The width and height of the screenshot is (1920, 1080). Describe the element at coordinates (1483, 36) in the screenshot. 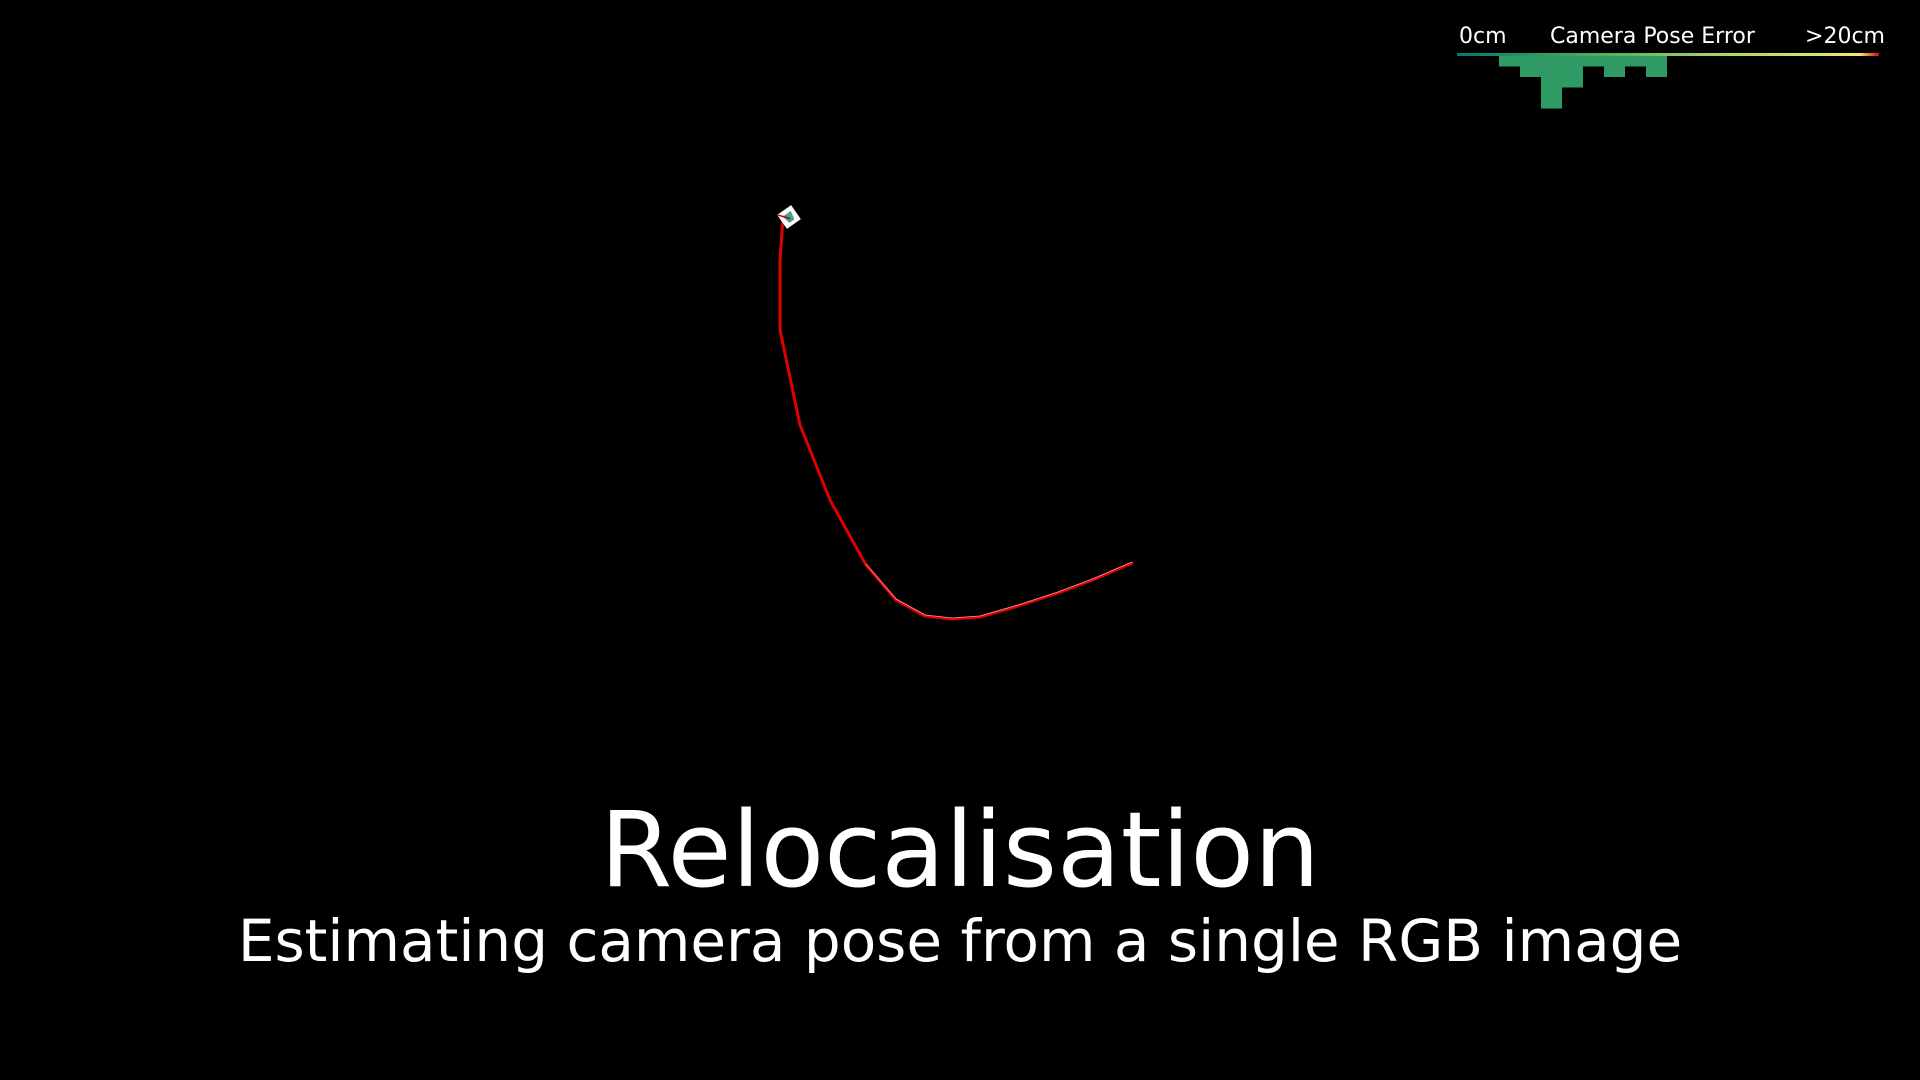

I see `legend-min-label: 0cm` at that location.